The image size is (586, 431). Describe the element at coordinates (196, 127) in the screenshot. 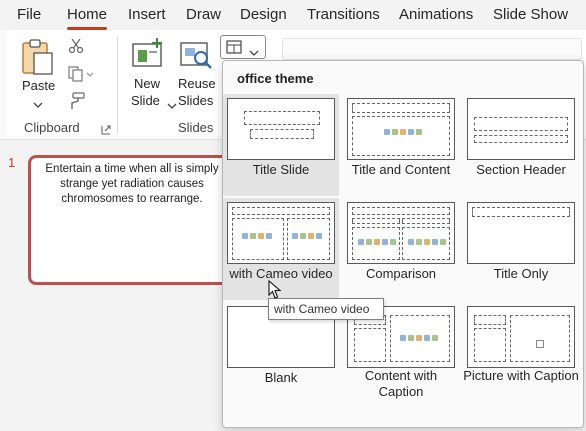

I see `slides-group-label: Slides` at that location.